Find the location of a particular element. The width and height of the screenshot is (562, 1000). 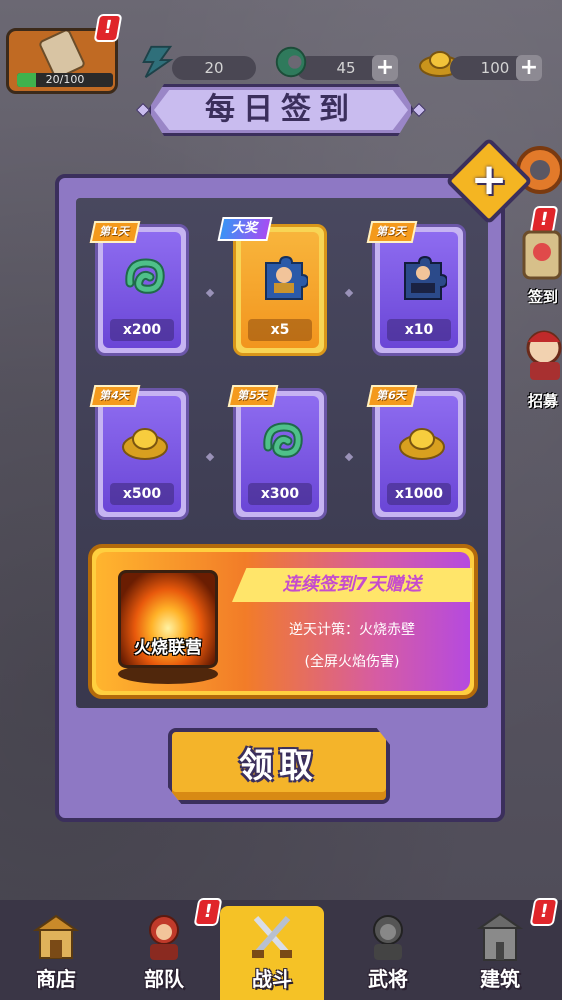

reward-amount: x200 is located at coordinates (142, 330).